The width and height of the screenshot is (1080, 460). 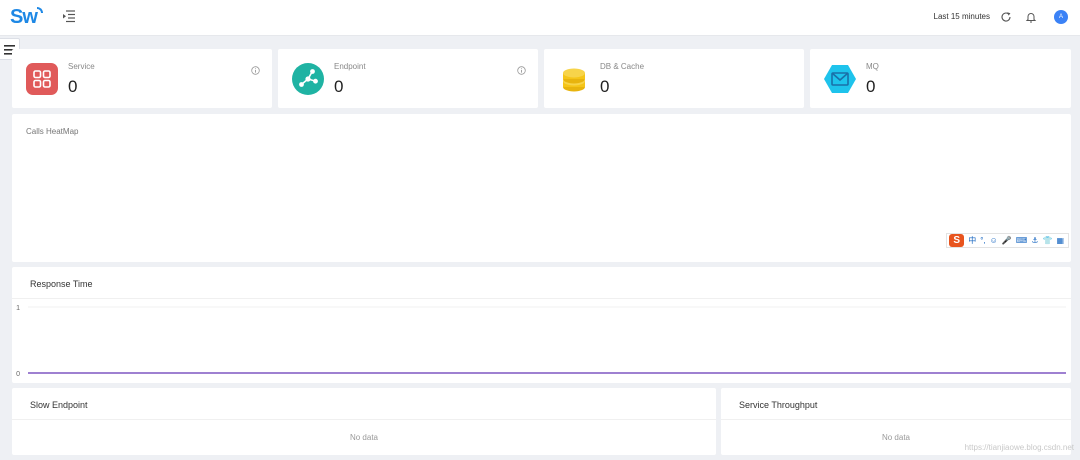 I want to click on ime-tools-icon: ⚓, so click(x=1034, y=240).